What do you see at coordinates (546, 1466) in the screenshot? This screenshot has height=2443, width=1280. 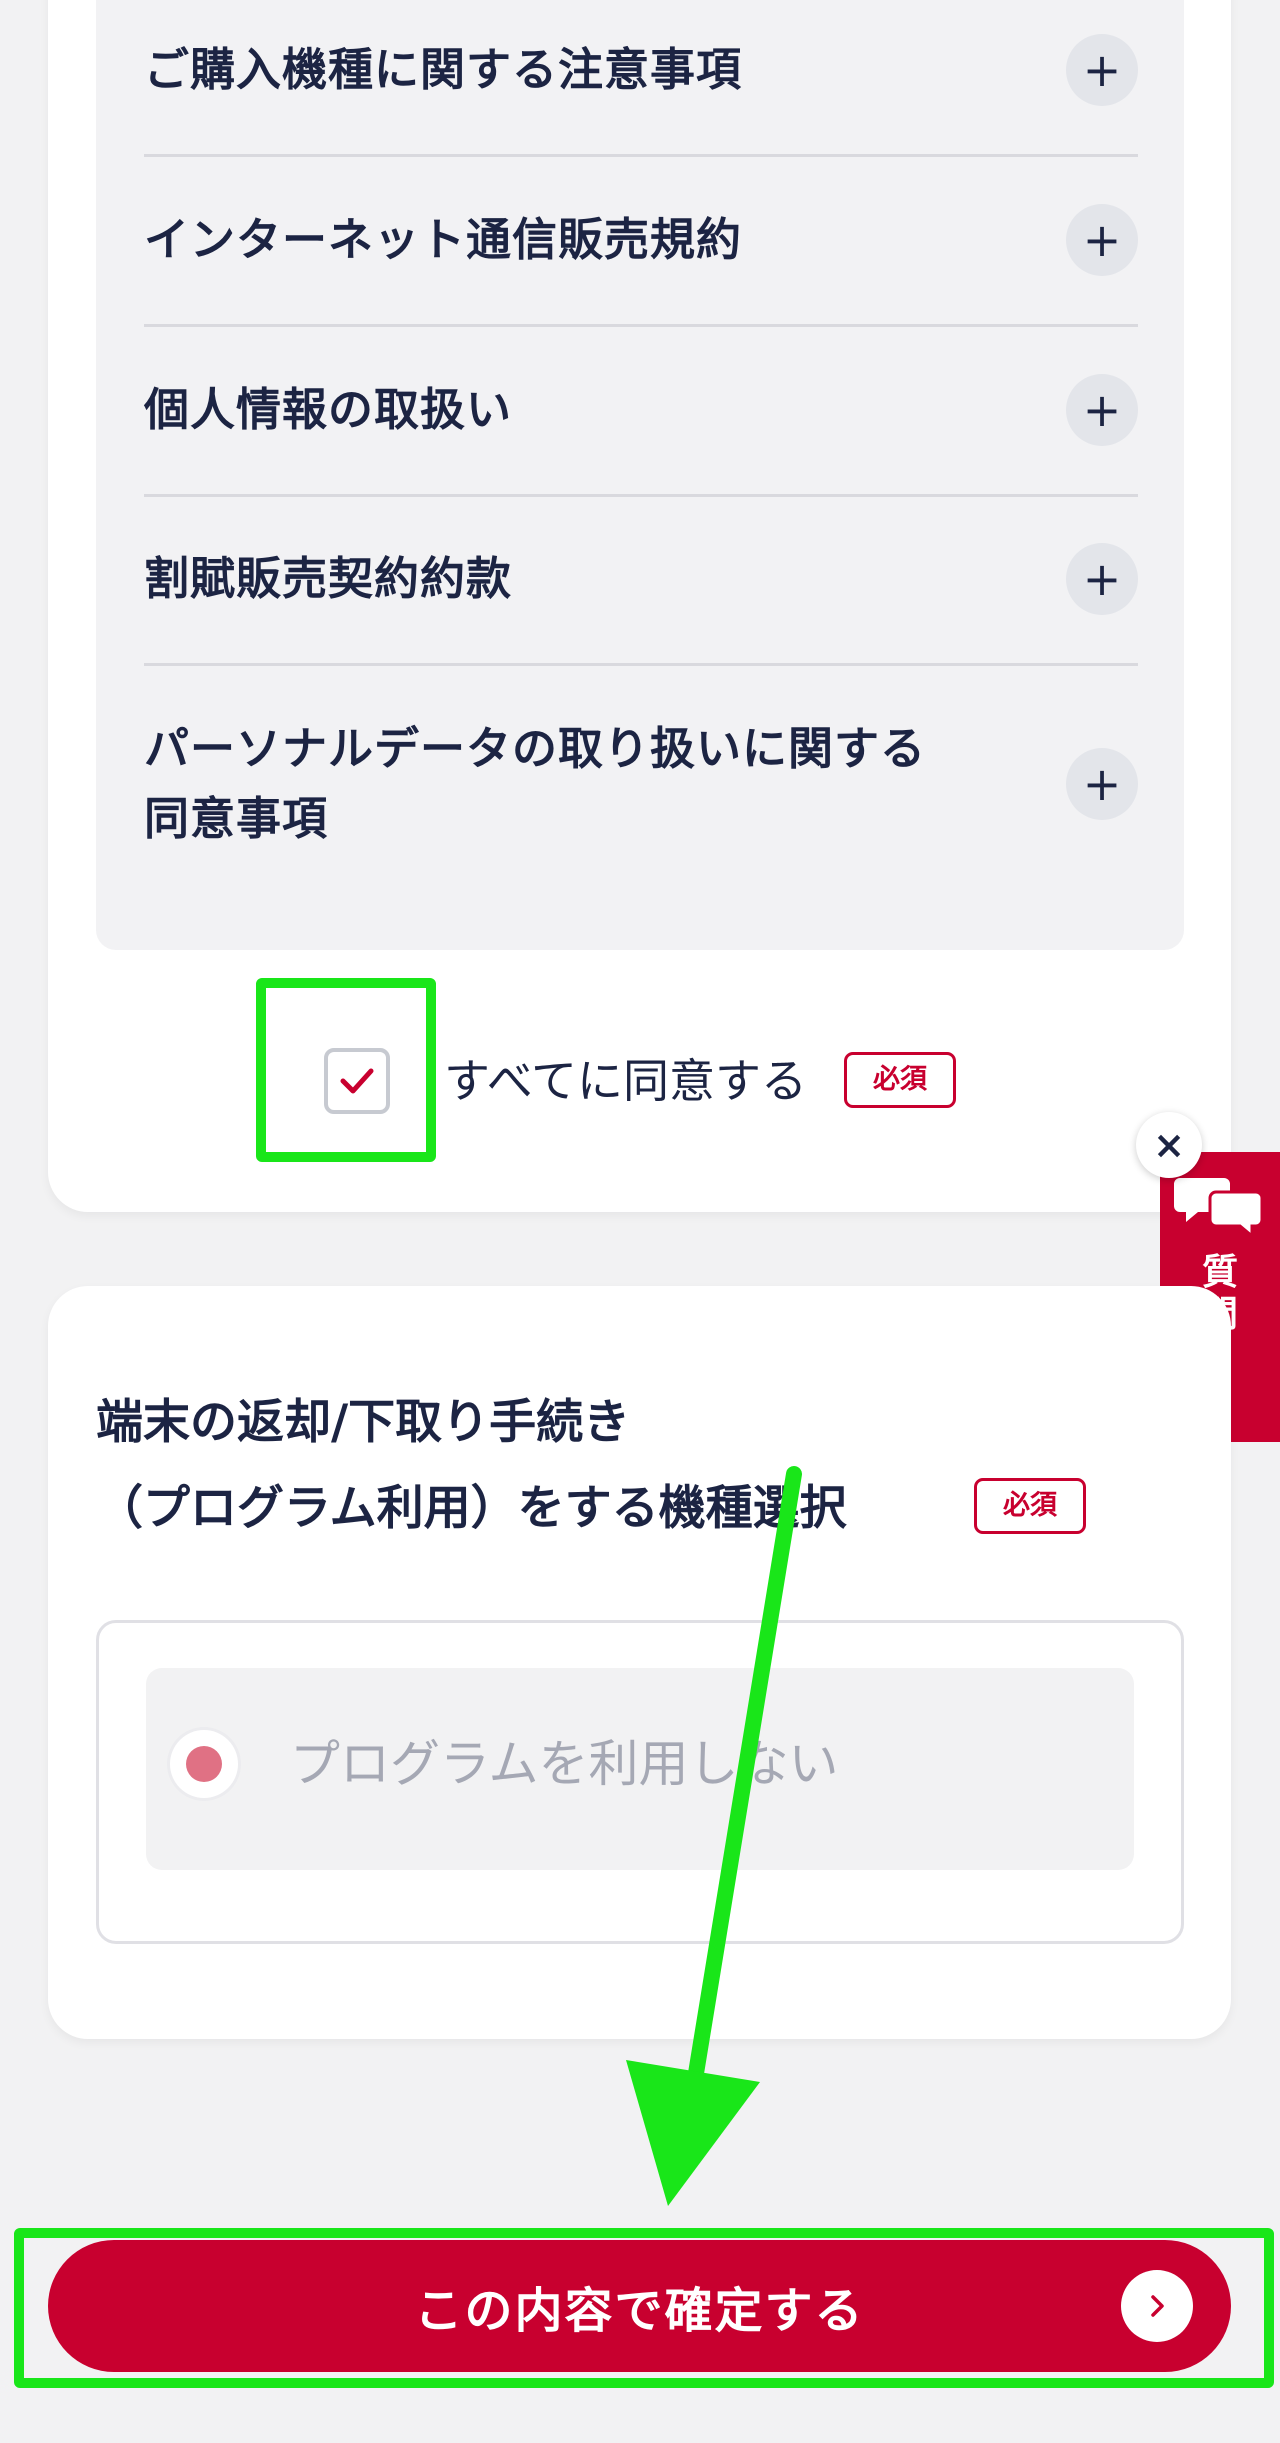 I see `device-selection-title: 端末の返却/下取り手続き （プログラム利用）をする機種選択` at bounding box center [546, 1466].